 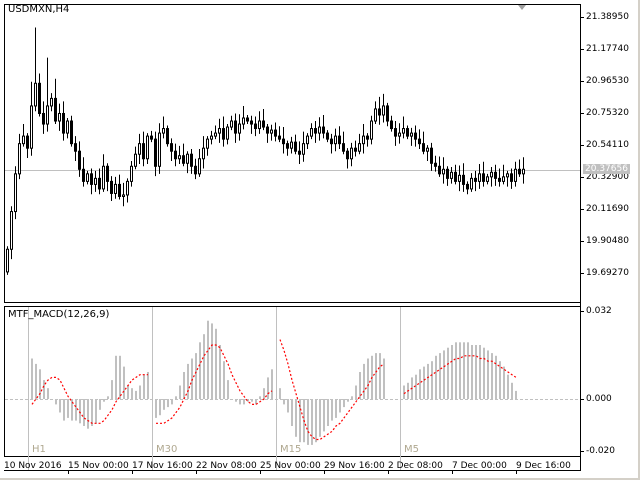 What do you see at coordinates (599, 311) in the screenshot?
I see `indicator-axis-max: 0.032` at bounding box center [599, 311].